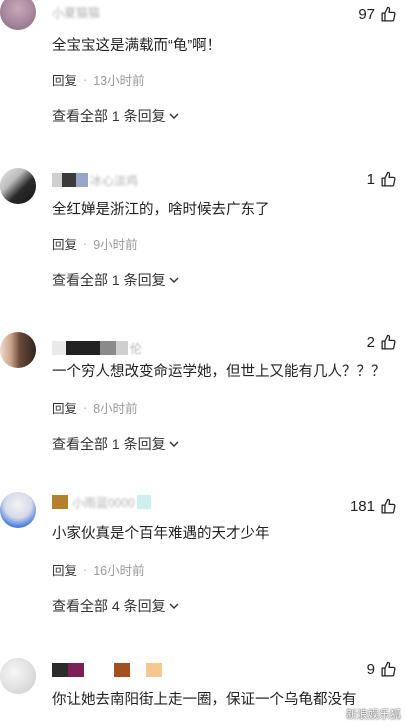 The width and height of the screenshot is (405, 726). I want to click on comment-meta: 回复 · 9小时前, so click(95, 243).